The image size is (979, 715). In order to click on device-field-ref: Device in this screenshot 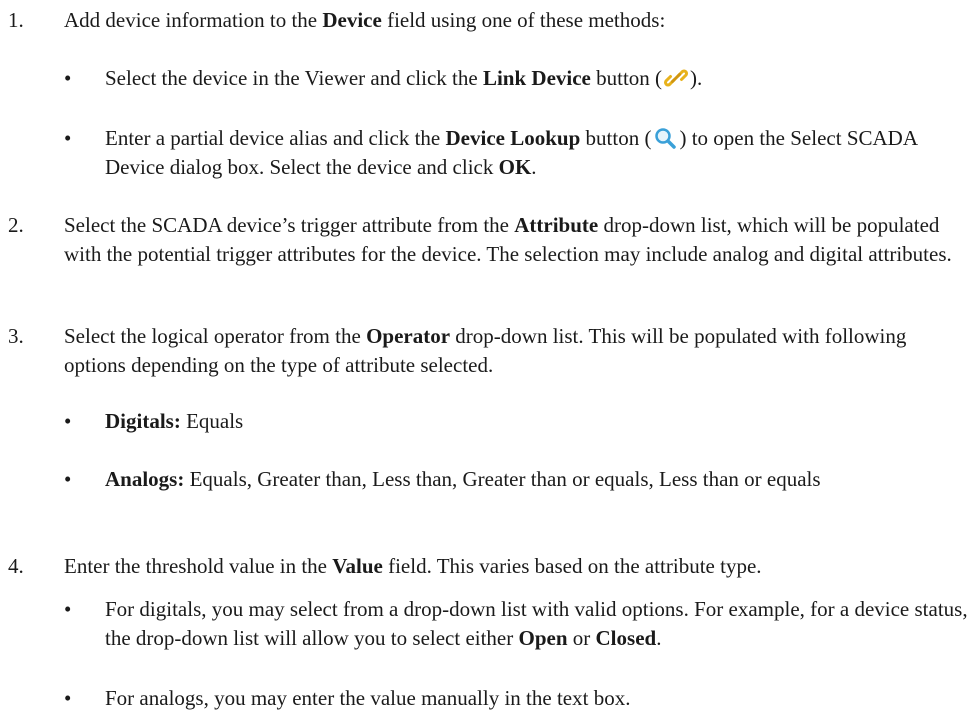, I will do `click(352, 20)`.